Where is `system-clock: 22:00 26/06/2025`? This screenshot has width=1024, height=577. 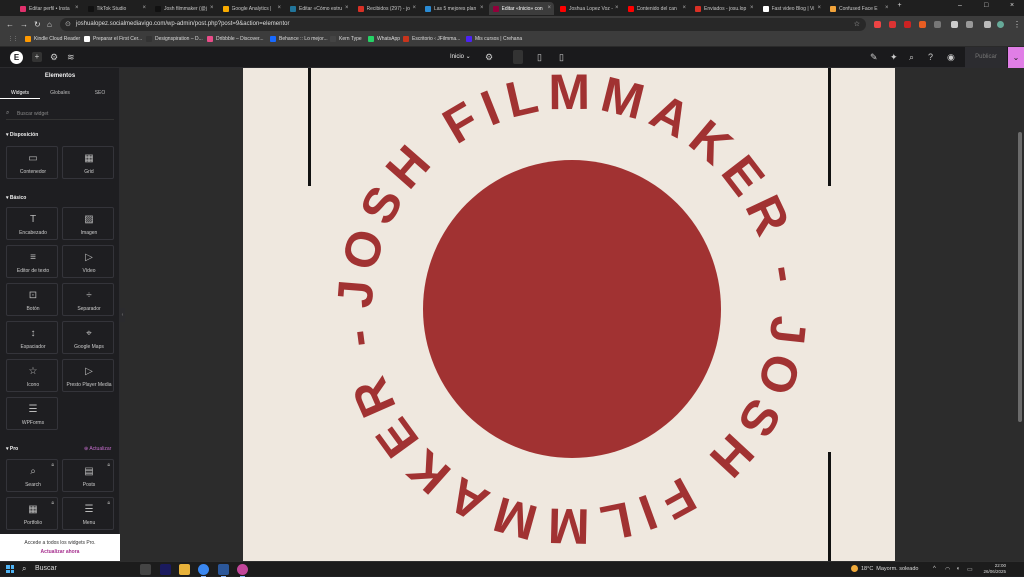
system-clock: 22:00 26/06/2025 is located at coordinates (991, 569).